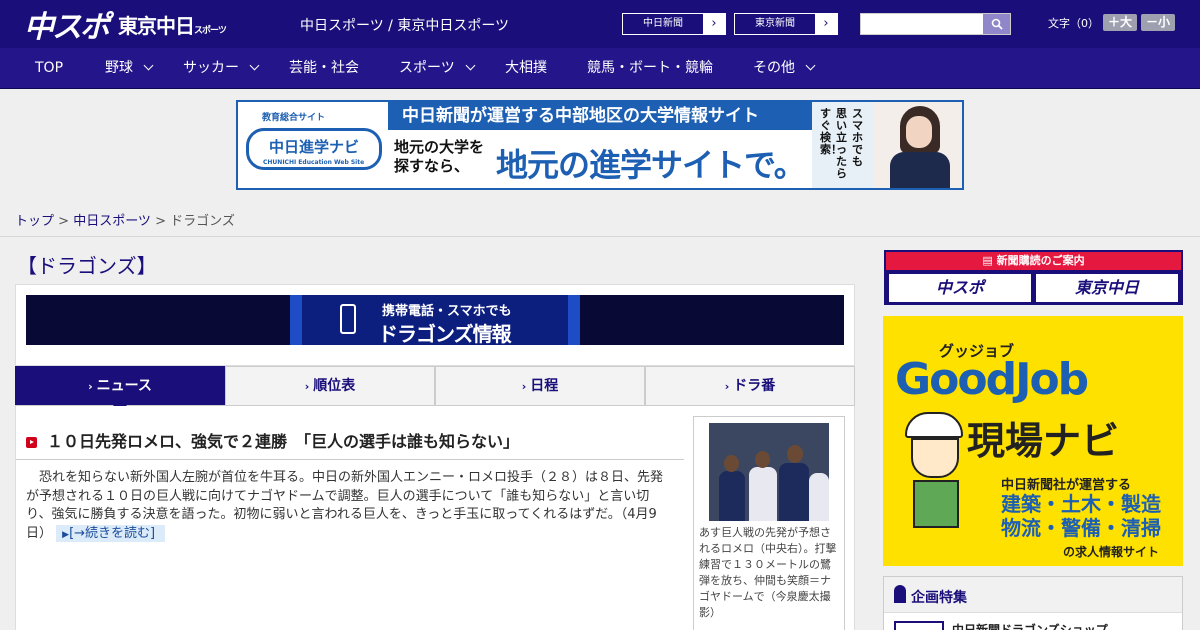  Describe the element at coordinates (918, 145) in the screenshot. I see `ad-model-photo` at that location.